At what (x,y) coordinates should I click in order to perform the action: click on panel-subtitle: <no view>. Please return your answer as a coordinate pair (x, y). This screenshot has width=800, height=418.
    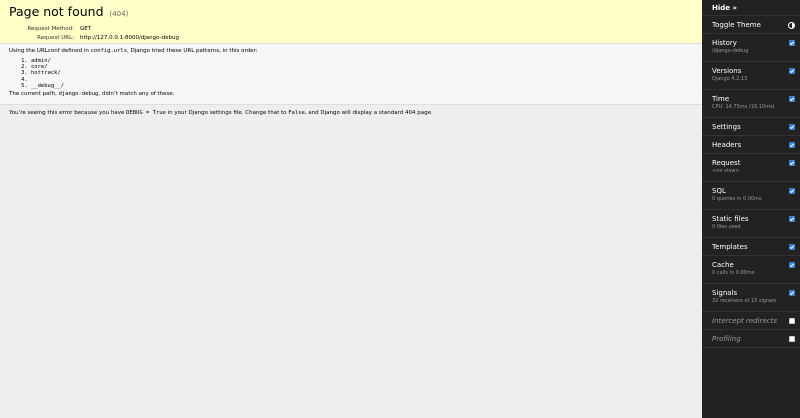
    Looking at the image, I should click on (726, 171).